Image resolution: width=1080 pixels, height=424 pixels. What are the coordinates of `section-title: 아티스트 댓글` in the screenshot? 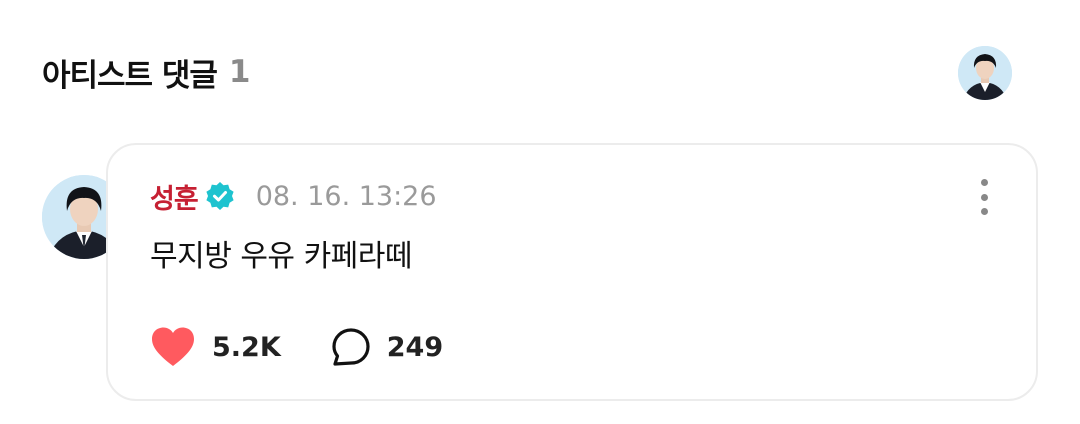 It's located at (130, 75).